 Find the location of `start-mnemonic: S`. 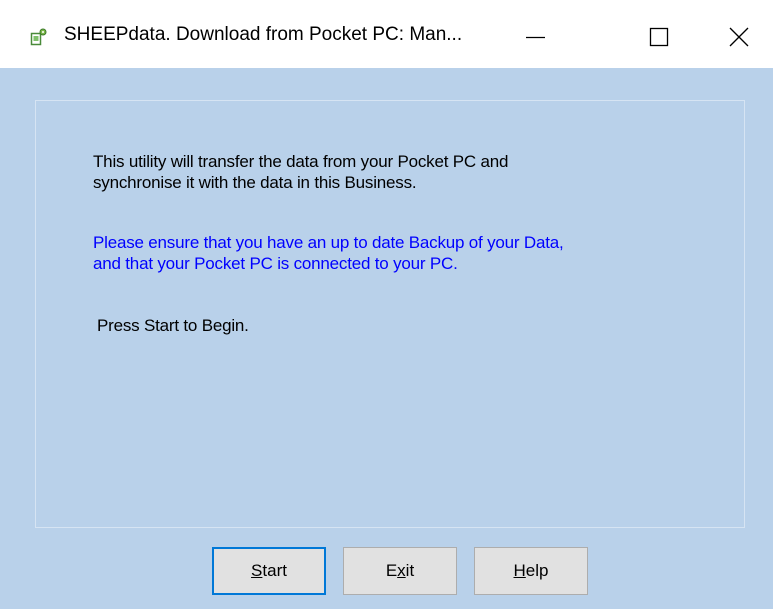

start-mnemonic: S is located at coordinates (257, 570).